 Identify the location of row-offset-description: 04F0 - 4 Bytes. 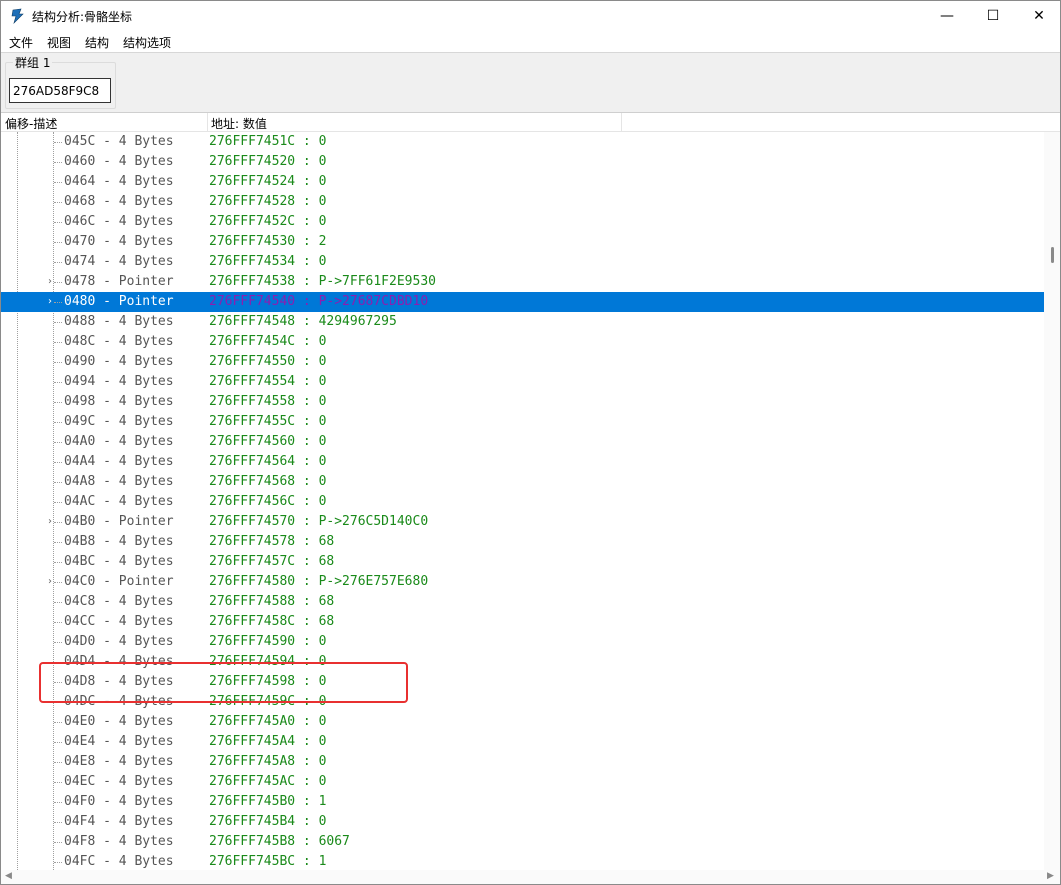
(119, 801).